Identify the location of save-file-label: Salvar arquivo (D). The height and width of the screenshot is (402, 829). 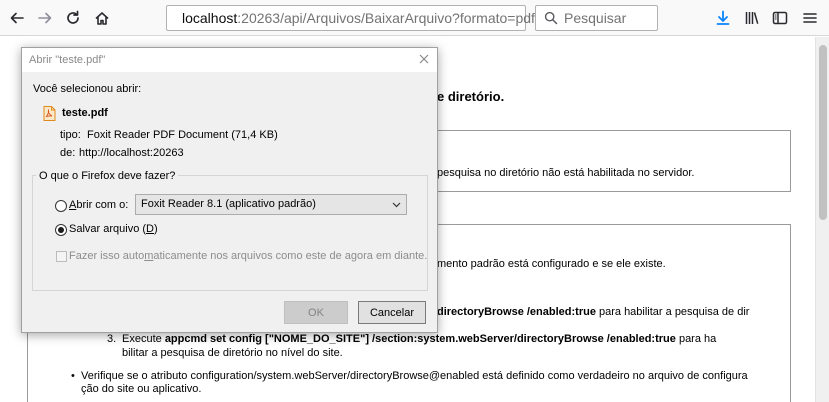
(113, 229).